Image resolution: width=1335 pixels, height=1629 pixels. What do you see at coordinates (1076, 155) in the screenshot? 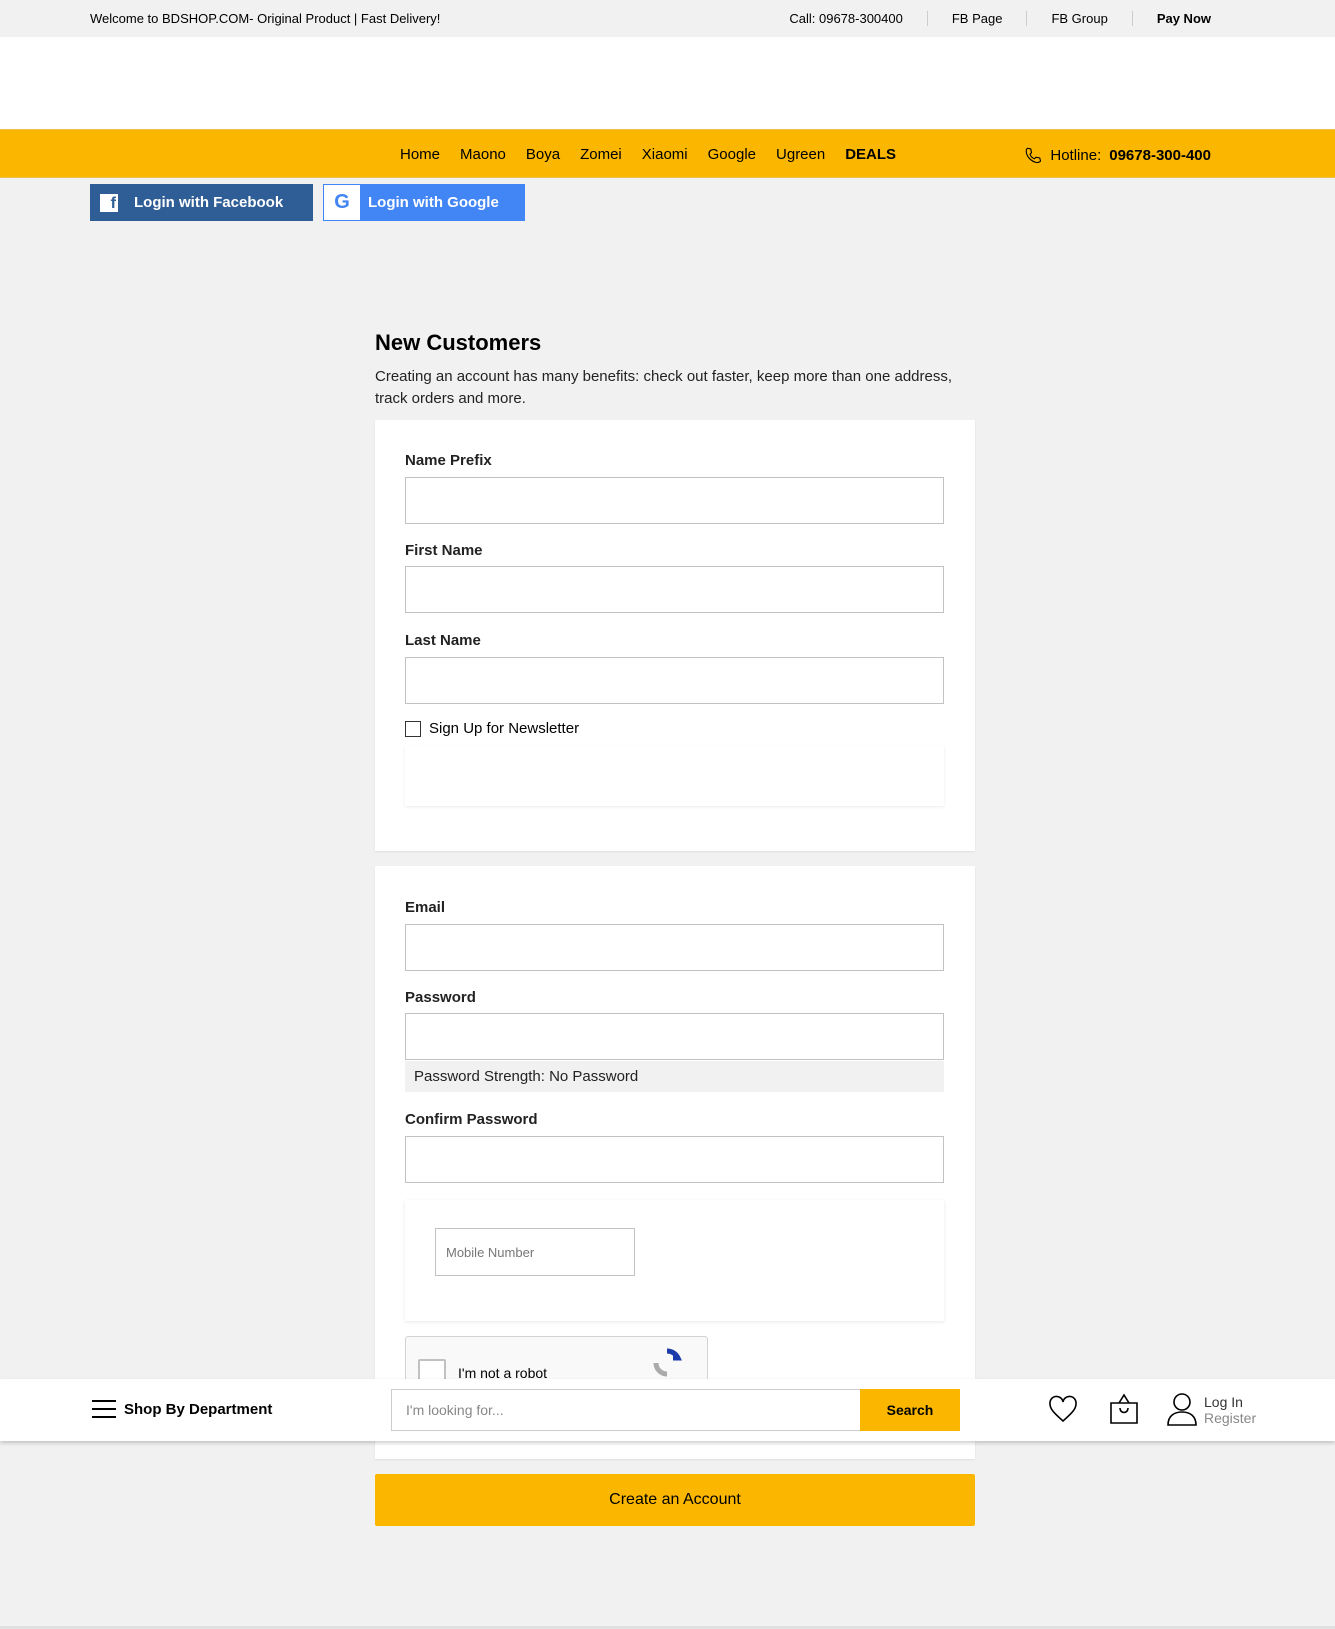
I see `hotline-label: Hotline:` at bounding box center [1076, 155].